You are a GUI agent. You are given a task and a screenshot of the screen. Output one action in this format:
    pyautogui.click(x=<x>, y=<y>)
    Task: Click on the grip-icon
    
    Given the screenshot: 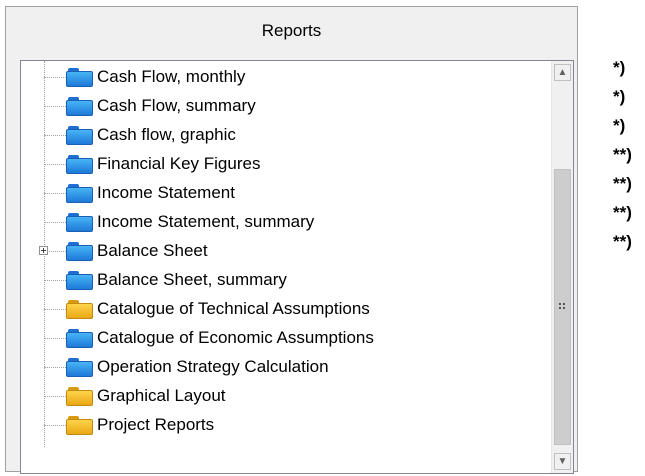 What is the action you would take?
    pyautogui.click(x=563, y=307)
    